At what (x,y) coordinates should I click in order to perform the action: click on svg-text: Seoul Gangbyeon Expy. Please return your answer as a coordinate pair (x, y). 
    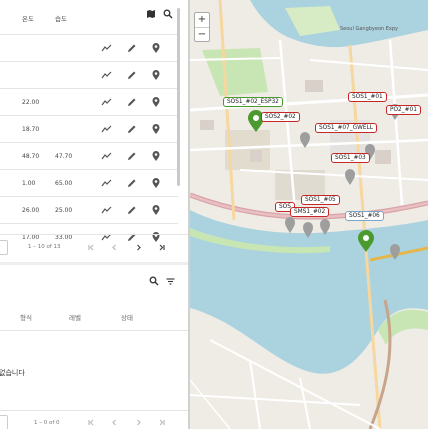
    Looking at the image, I should click on (369, 29).